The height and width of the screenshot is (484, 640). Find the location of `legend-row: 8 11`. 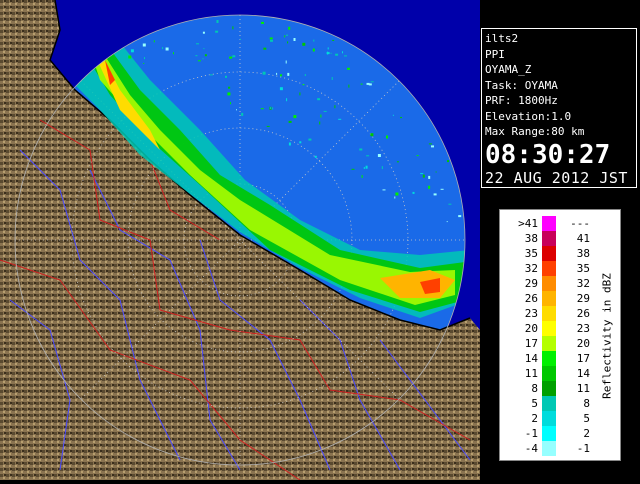

legend-row: 8 11 is located at coordinates (548, 388).